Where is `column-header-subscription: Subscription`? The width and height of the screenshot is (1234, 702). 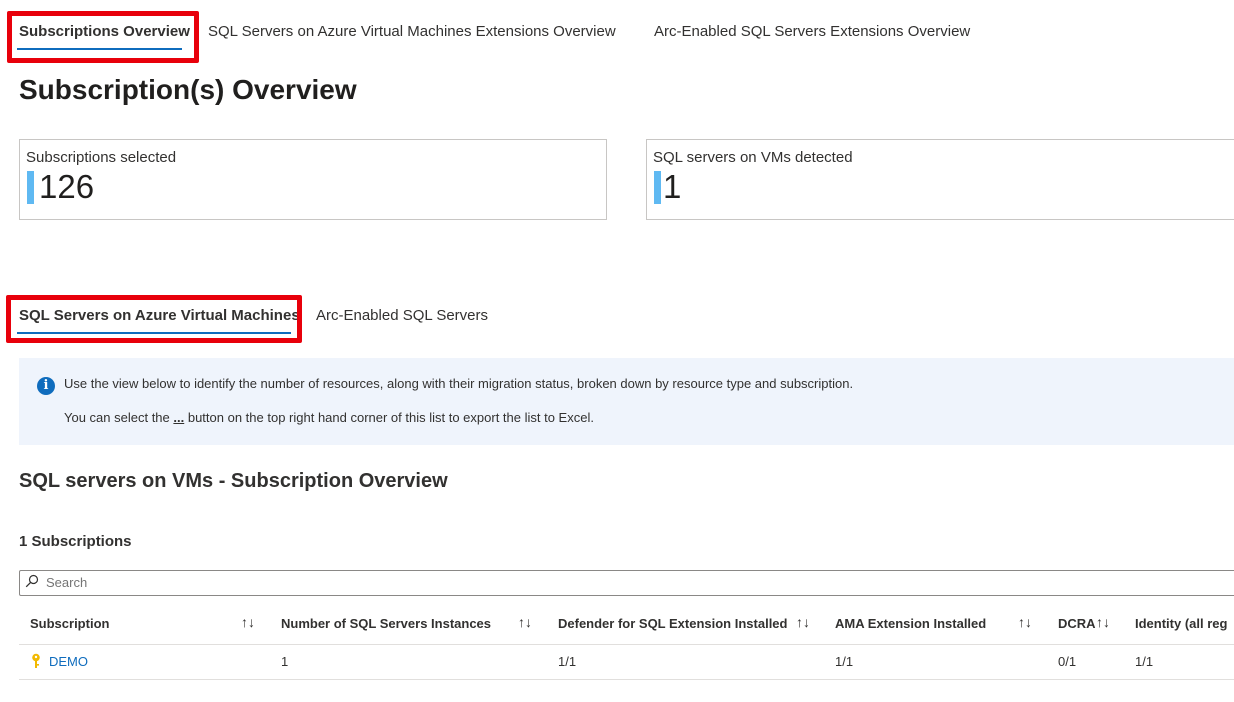 column-header-subscription: Subscription is located at coordinates (69, 623).